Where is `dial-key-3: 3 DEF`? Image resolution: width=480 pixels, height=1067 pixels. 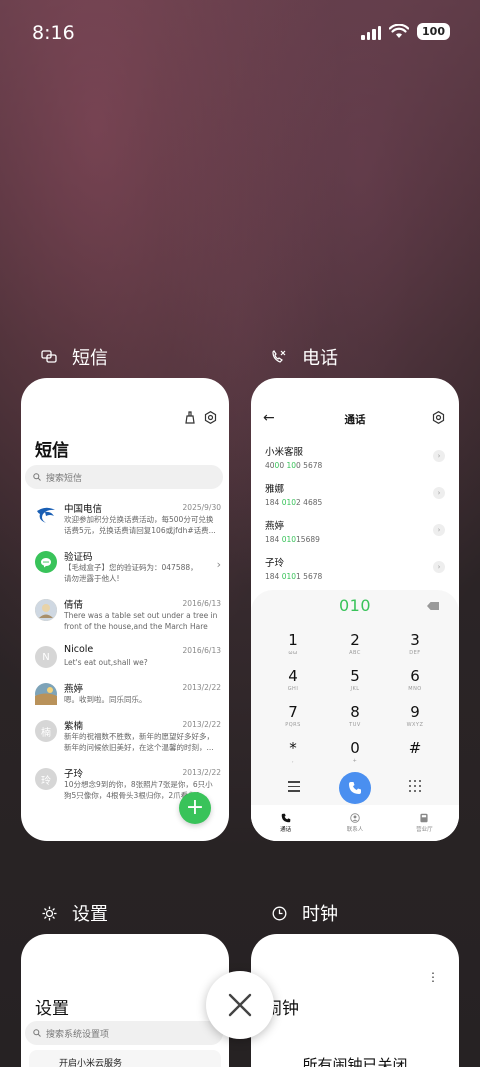 dial-key-3: 3 DEF is located at coordinates (415, 648).